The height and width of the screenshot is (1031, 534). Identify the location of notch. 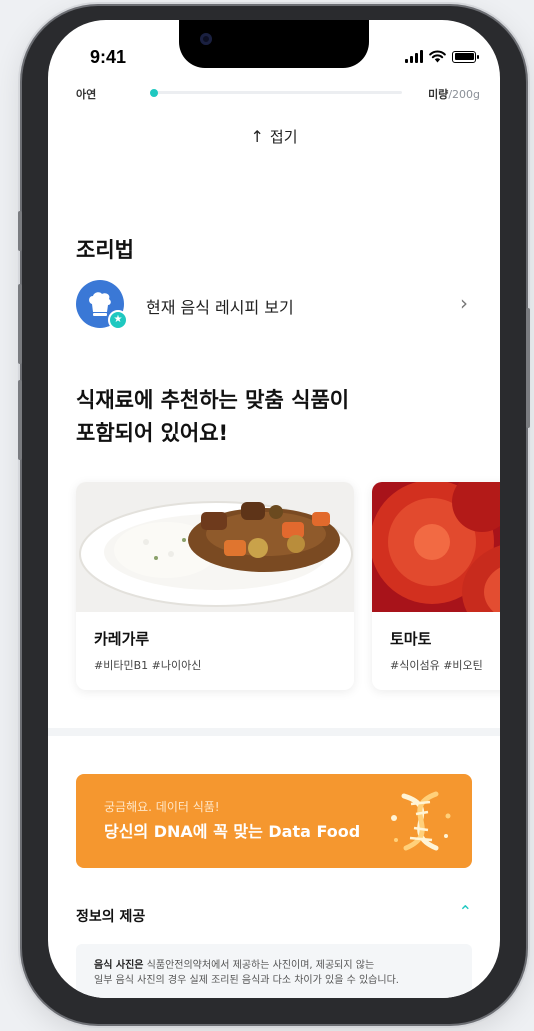
(274, 44).